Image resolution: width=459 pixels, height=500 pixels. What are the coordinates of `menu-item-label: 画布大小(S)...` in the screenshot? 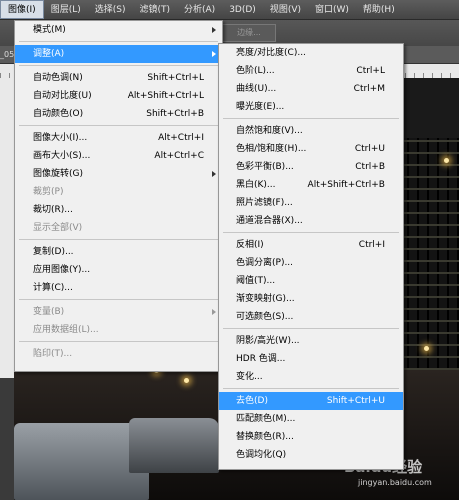 It's located at (62, 156).